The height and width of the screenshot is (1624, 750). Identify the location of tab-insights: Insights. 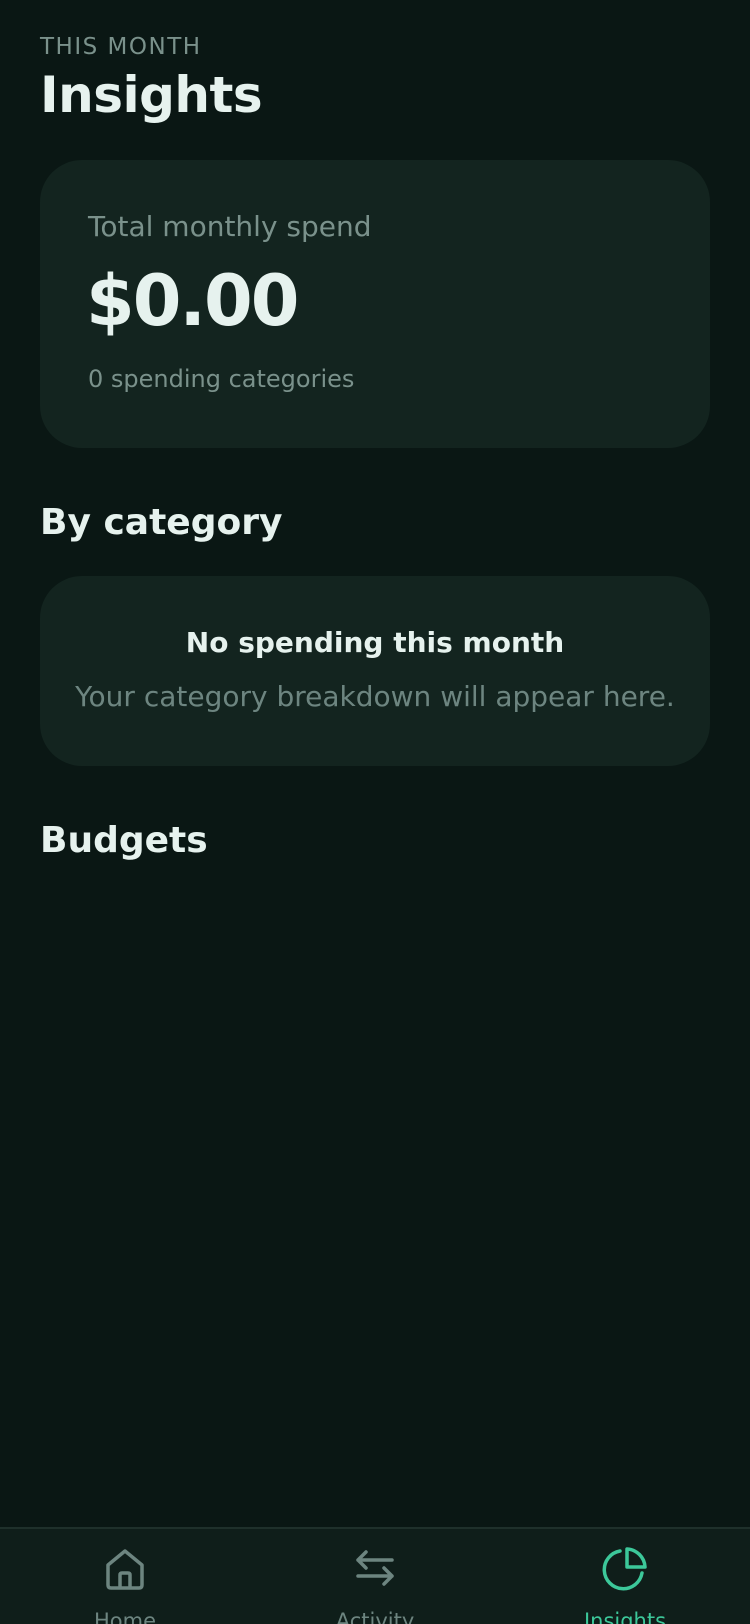
(625, 1576).